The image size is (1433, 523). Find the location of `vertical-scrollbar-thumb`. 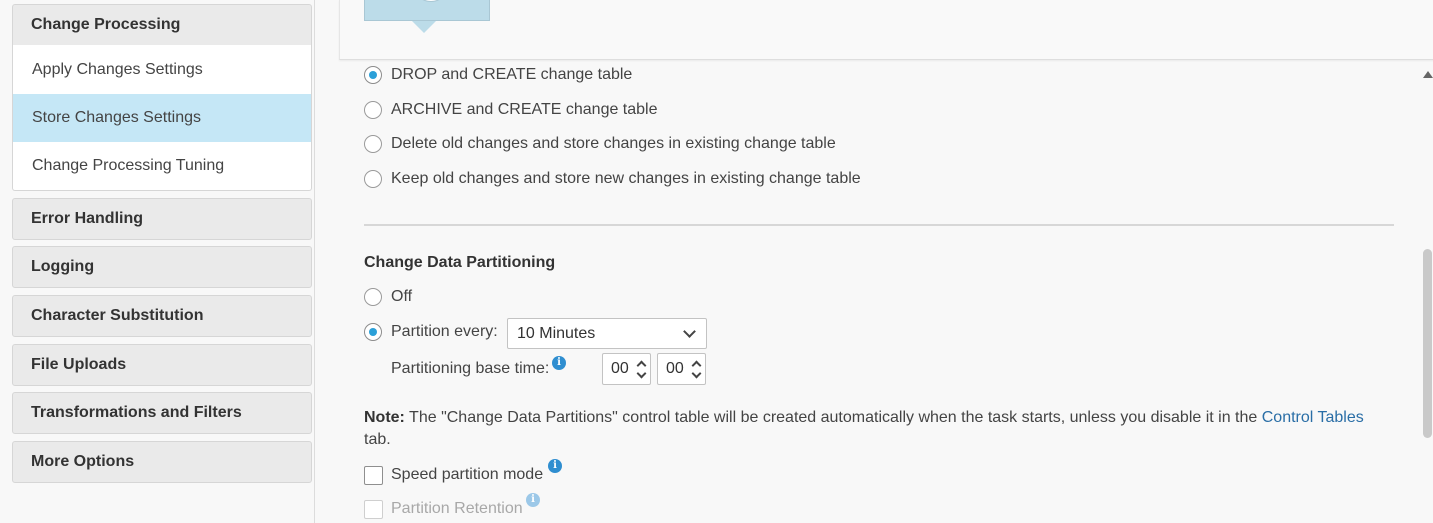

vertical-scrollbar-thumb is located at coordinates (1427, 343).